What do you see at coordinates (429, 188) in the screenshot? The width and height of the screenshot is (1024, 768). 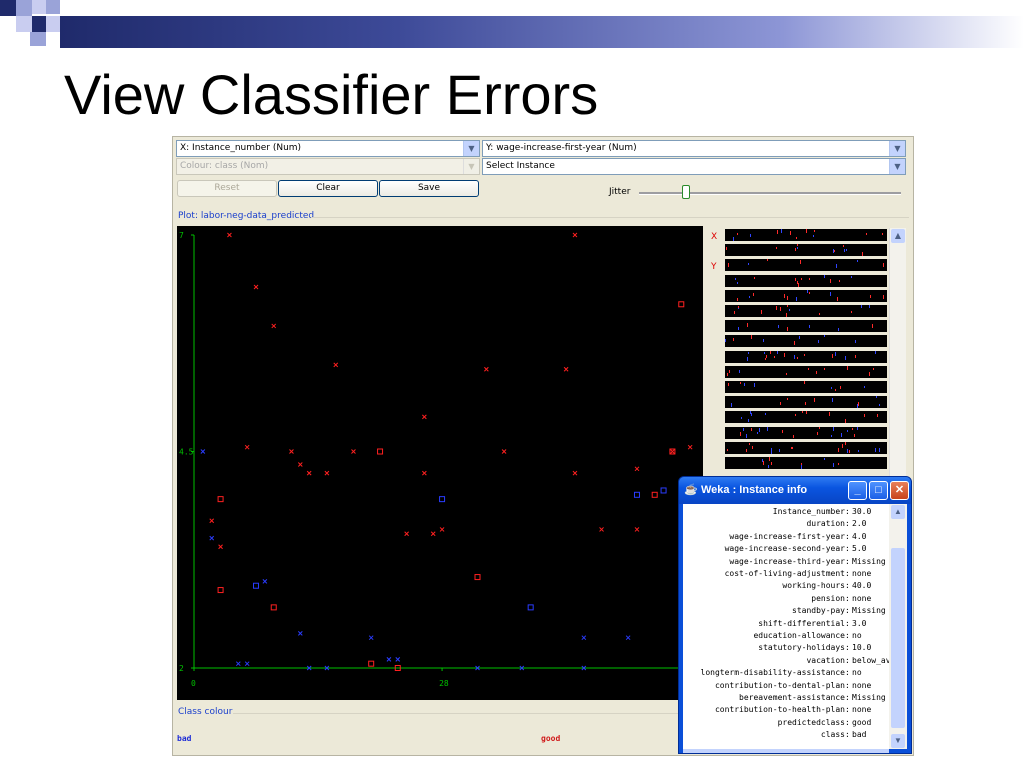 I see `save-button: Save` at bounding box center [429, 188].